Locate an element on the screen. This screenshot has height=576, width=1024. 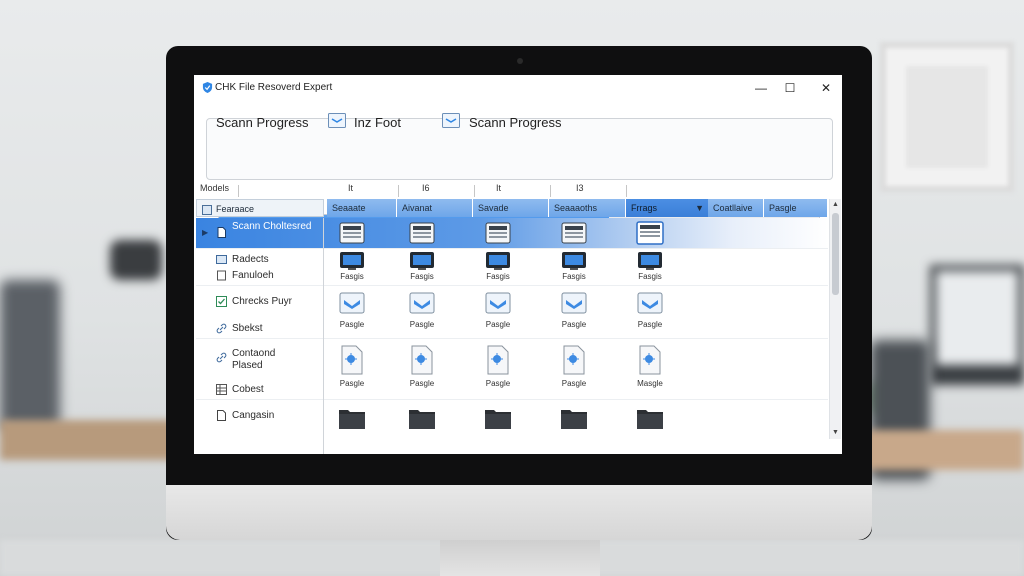
column-header-frags-sorted: Frrags ▼ is located at coordinates (667, 208).